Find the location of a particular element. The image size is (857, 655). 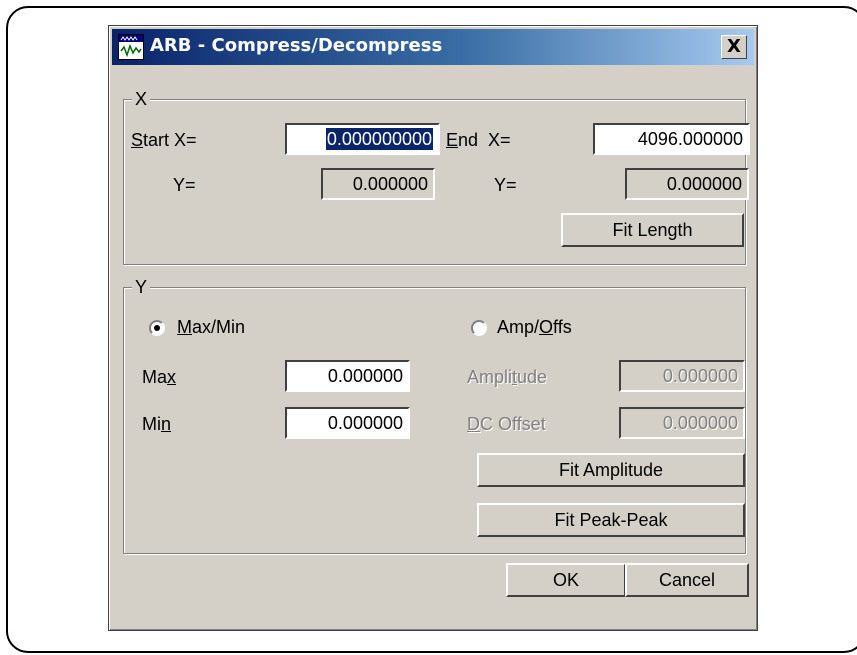

end-x-label: End X= is located at coordinates (478, 140).